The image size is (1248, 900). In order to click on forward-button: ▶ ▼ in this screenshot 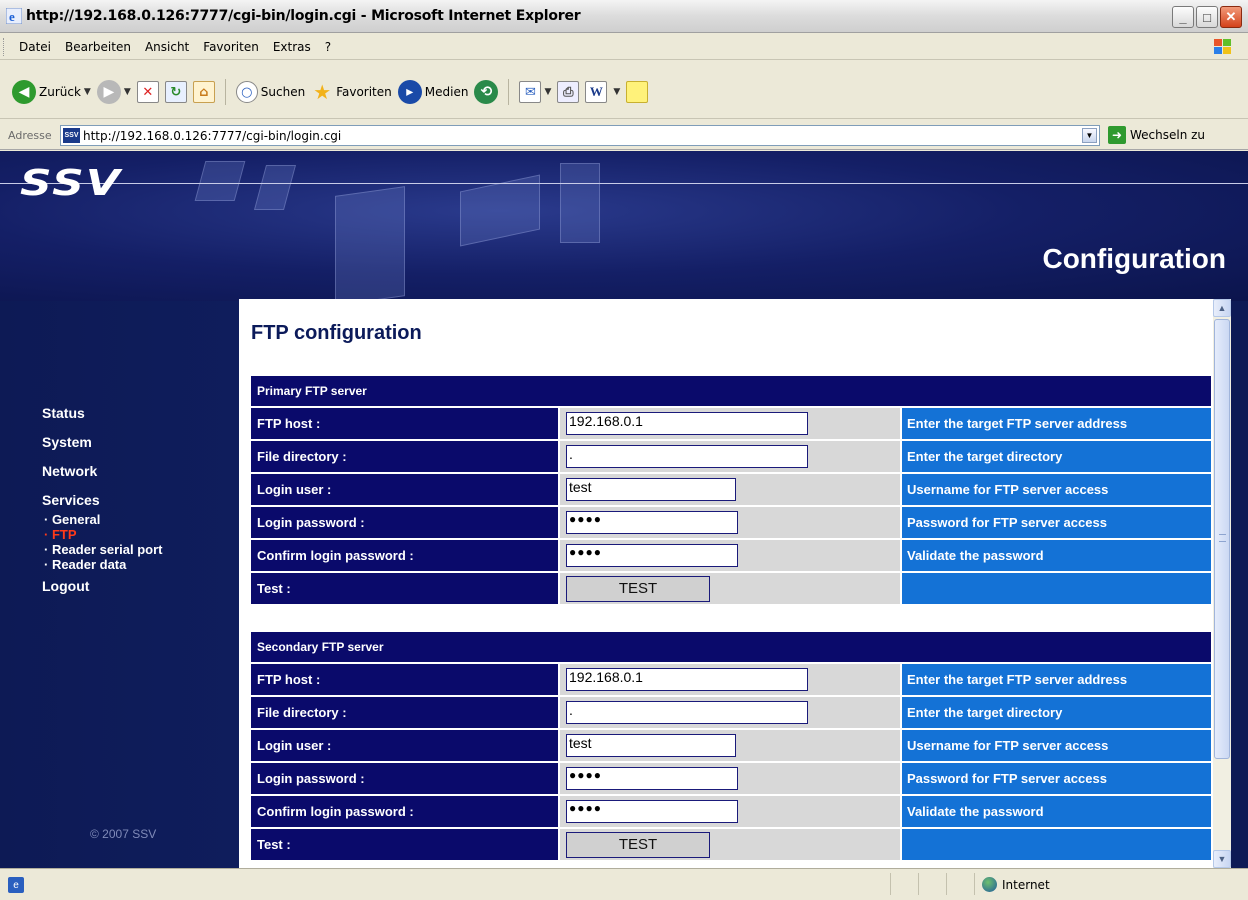, I will do `click(113, 92)`.